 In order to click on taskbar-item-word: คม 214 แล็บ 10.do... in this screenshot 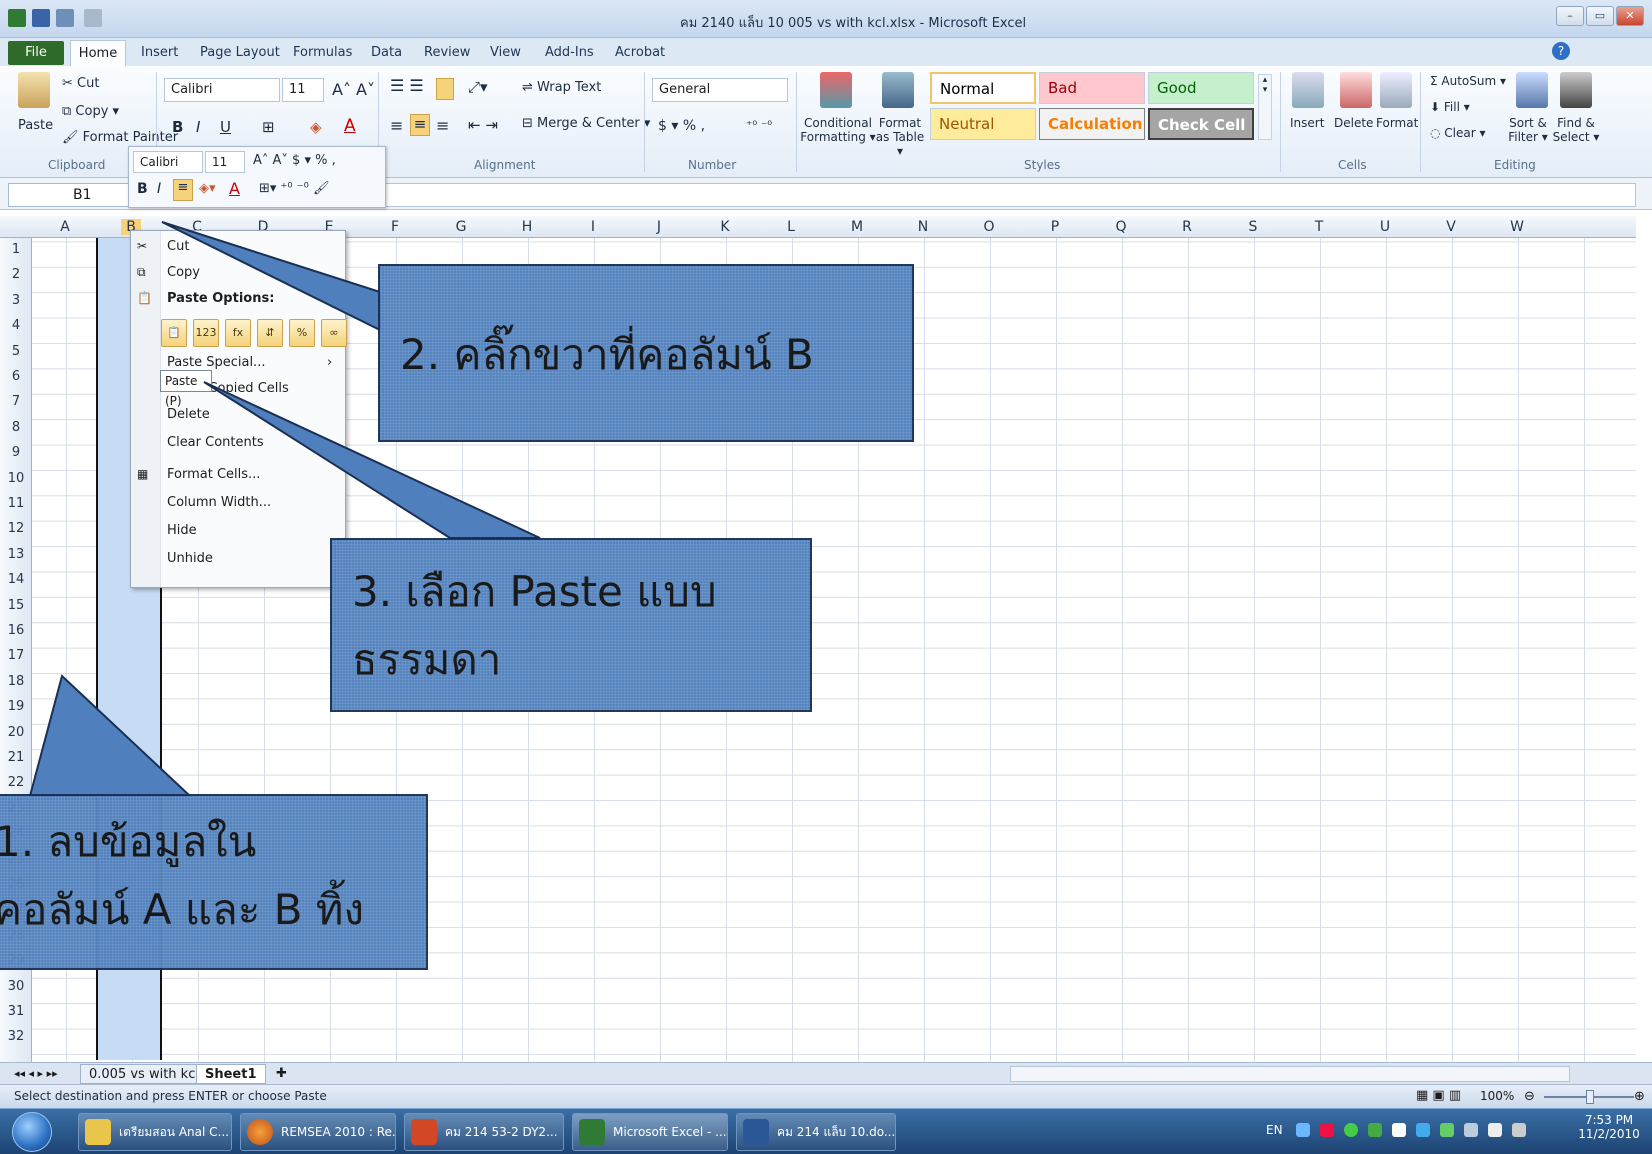, I will do `click(816, 1132)`.